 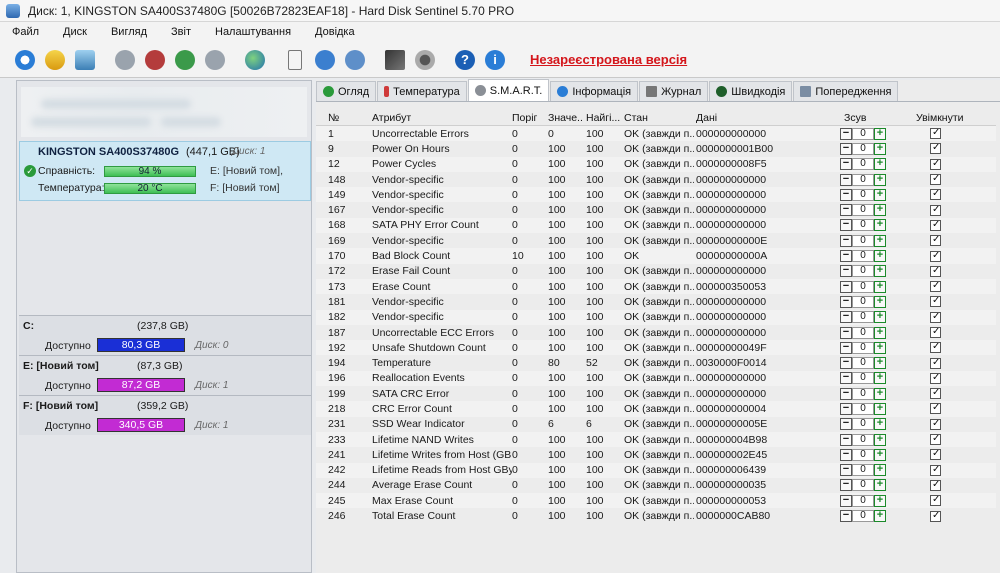 I want to click on volume-c: C: (237,8 GB) Доступно 80,3 GB Диск: 0, so click(x=165, y=335).